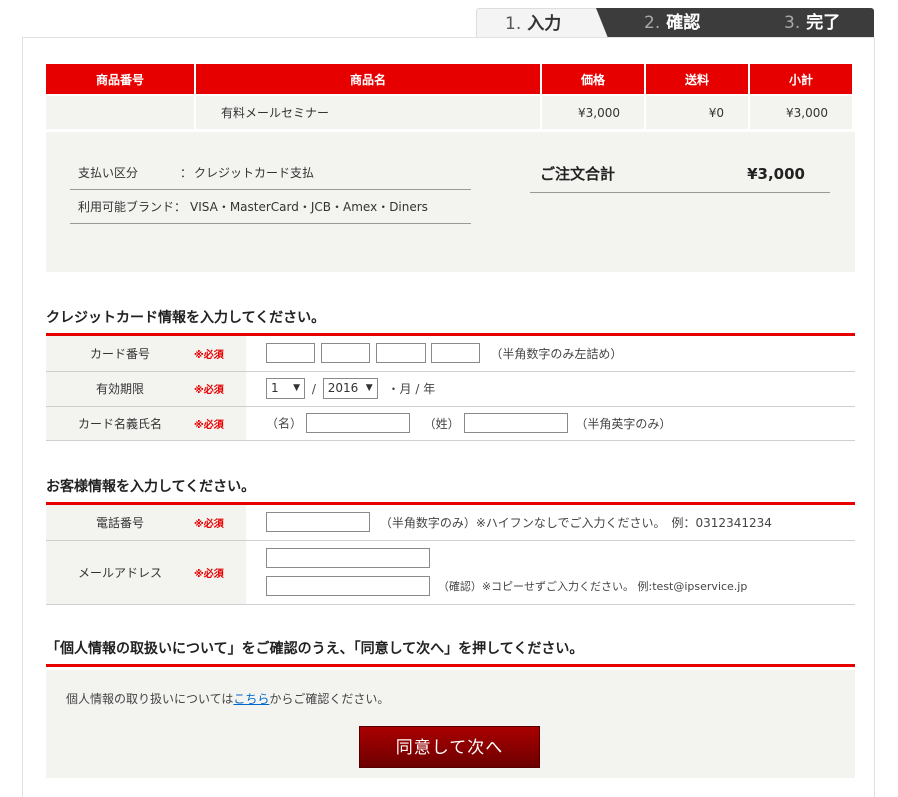 The width and height of the screenshot is (898, 797). I want to click on payment-method-value: クレジットカード支払, so click(254, 173).